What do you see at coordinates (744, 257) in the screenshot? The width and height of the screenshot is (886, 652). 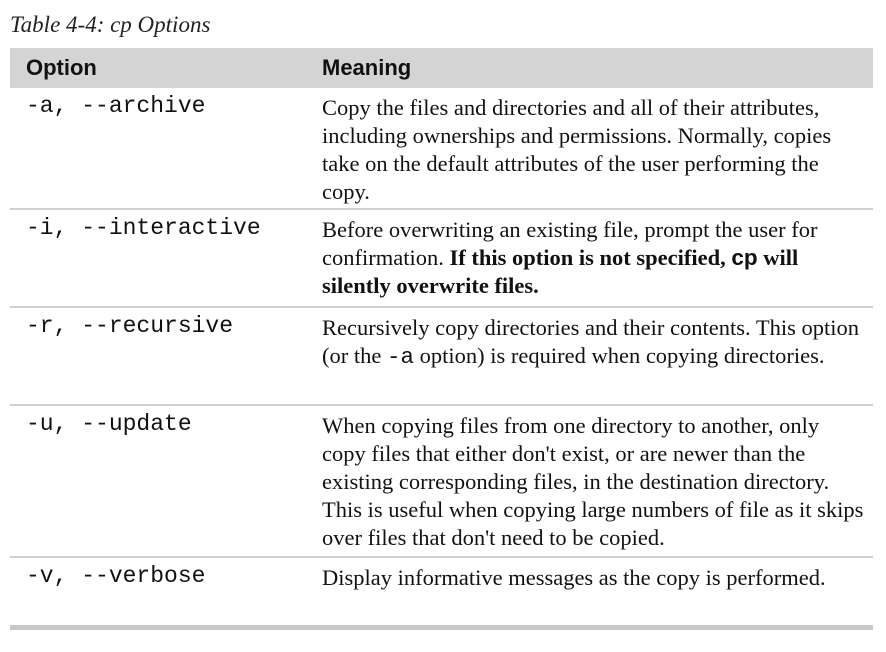 I see `meaning-interactive-code: cp` at bounding box center [744, 257].